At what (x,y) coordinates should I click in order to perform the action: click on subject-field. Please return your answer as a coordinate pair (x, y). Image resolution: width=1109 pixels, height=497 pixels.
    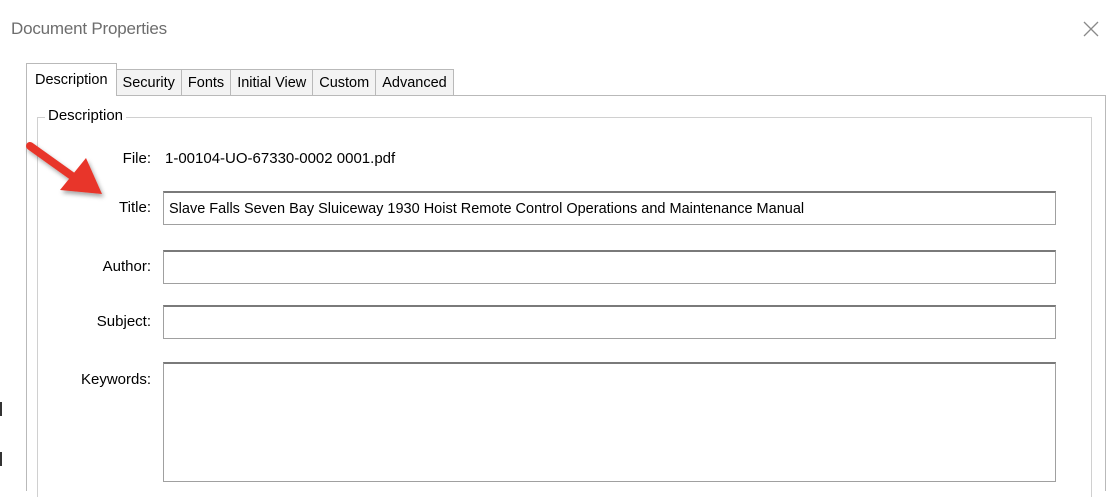
    Looking at the image, I should click on (609, 322).